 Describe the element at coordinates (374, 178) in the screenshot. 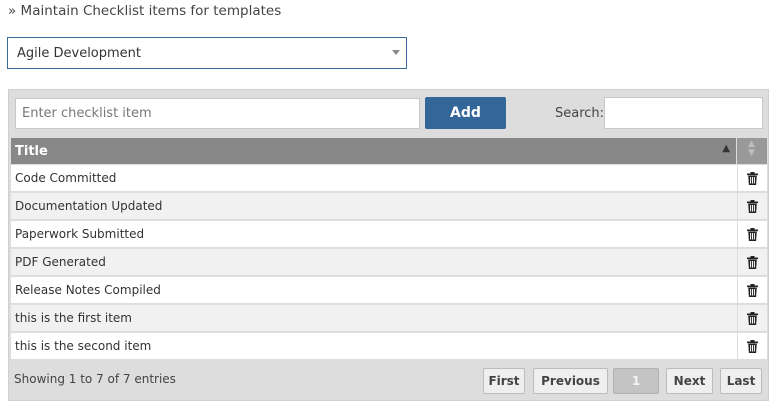

I see `checklist-item-title: Code Committed` at that location.